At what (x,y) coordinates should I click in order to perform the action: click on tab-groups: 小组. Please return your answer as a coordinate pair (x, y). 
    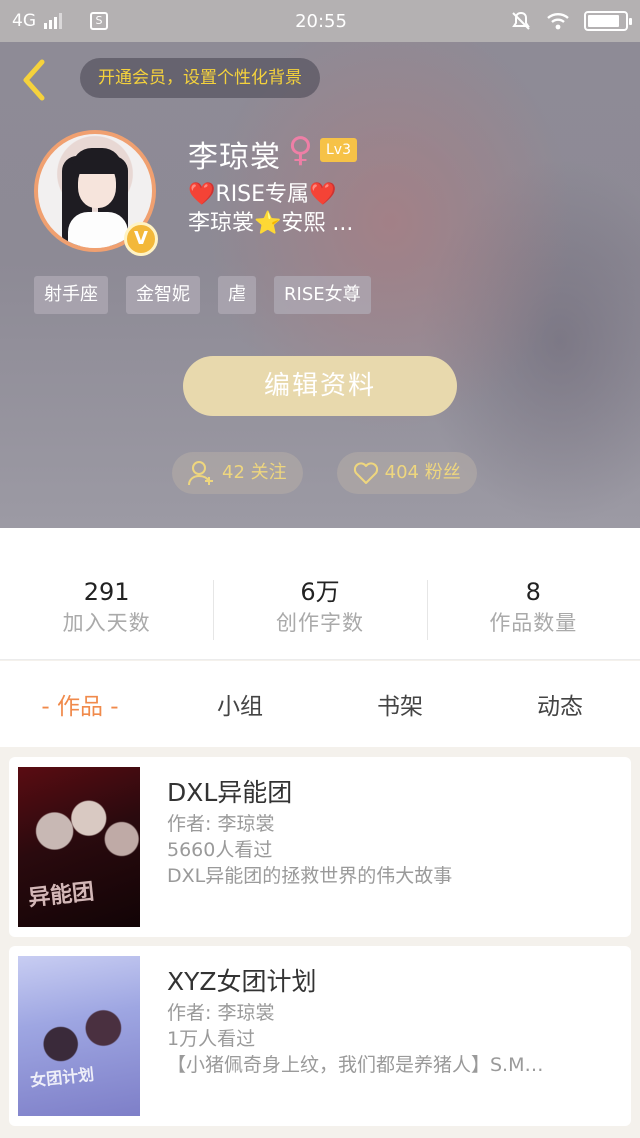
    Looking at the image, I should click on (240, 704).